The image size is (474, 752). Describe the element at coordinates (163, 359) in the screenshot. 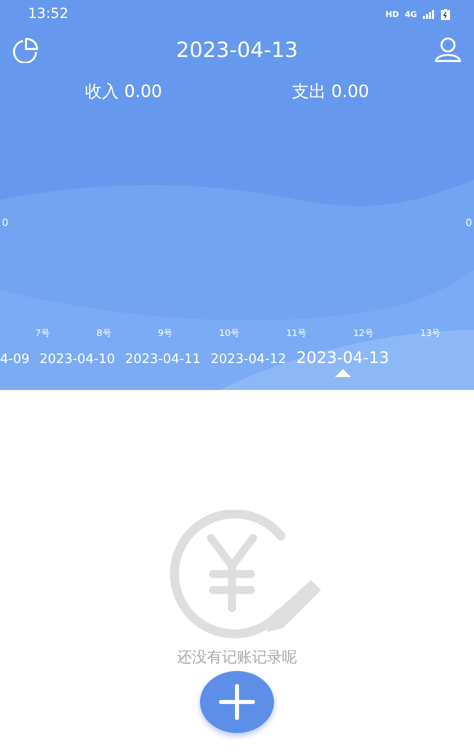

I see `date-tab: 2023-04-11` at that location.